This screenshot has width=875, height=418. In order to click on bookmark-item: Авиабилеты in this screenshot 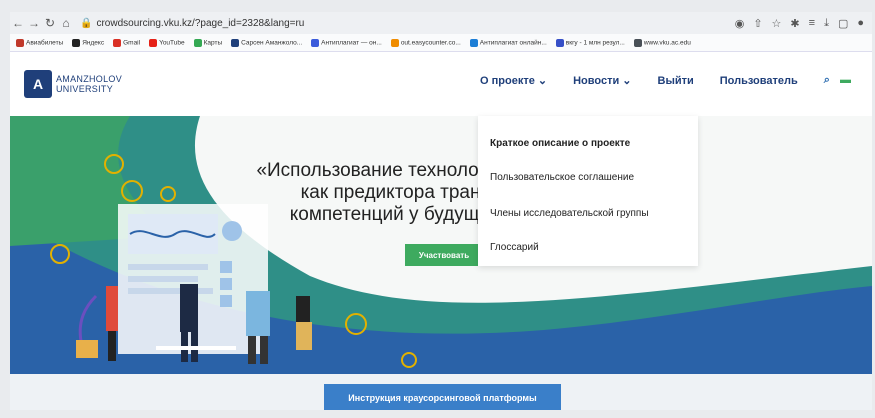, I will do `click(39, 42)`.